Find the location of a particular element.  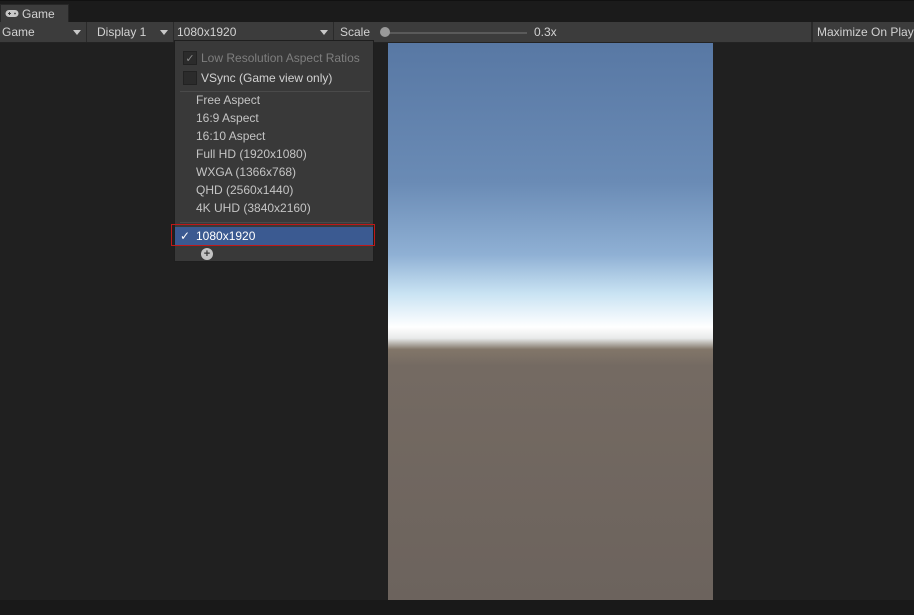

display-label: Display 1 is located at coordinates (122, 32).